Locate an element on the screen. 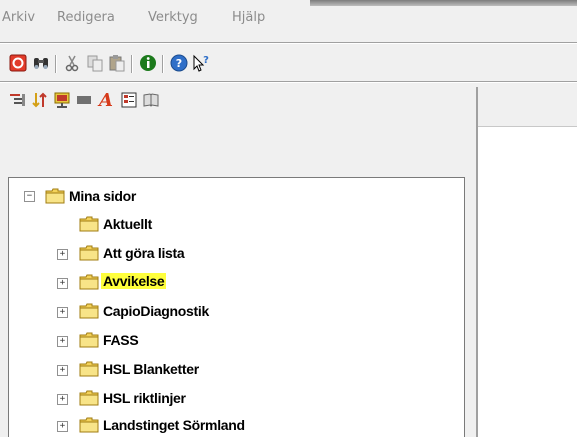 The height and width of the screenshot is (437, 577). menu-list-icon is located at coordinates (17, 100).